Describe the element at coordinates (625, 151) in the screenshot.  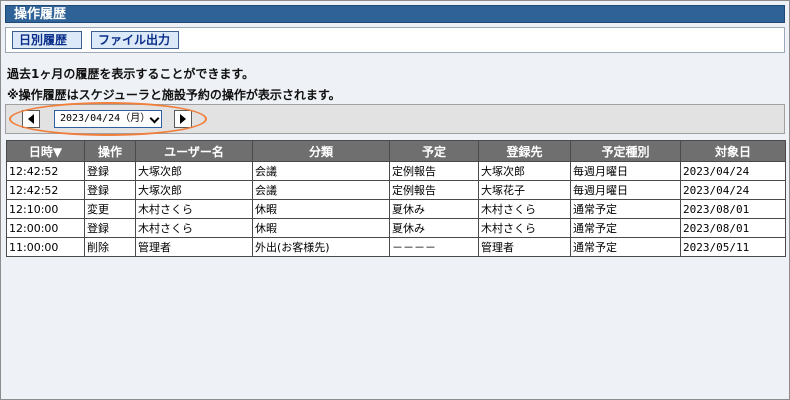
I see `header-schedule-type: 予定種別` at that location.